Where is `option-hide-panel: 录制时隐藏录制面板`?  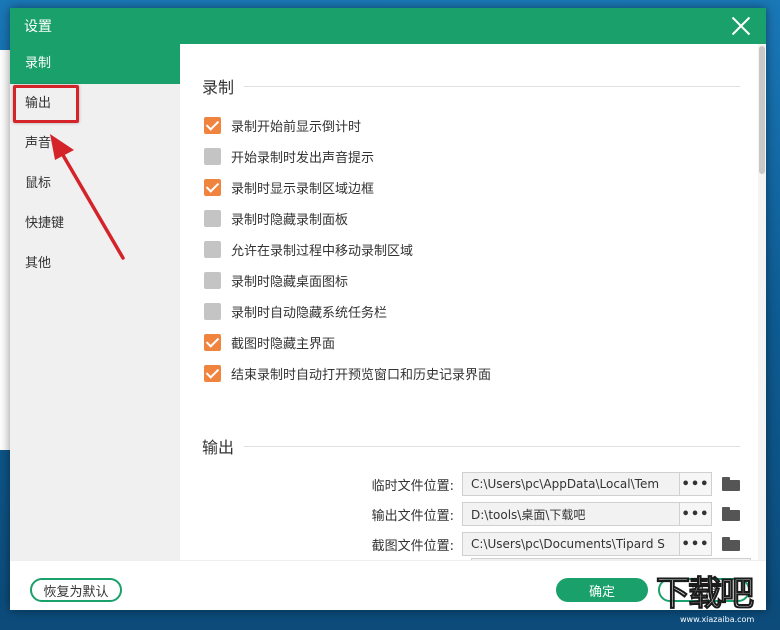
option-hide-panel: 录制时隐藏录制面板 is located at coordinates (347, 218).